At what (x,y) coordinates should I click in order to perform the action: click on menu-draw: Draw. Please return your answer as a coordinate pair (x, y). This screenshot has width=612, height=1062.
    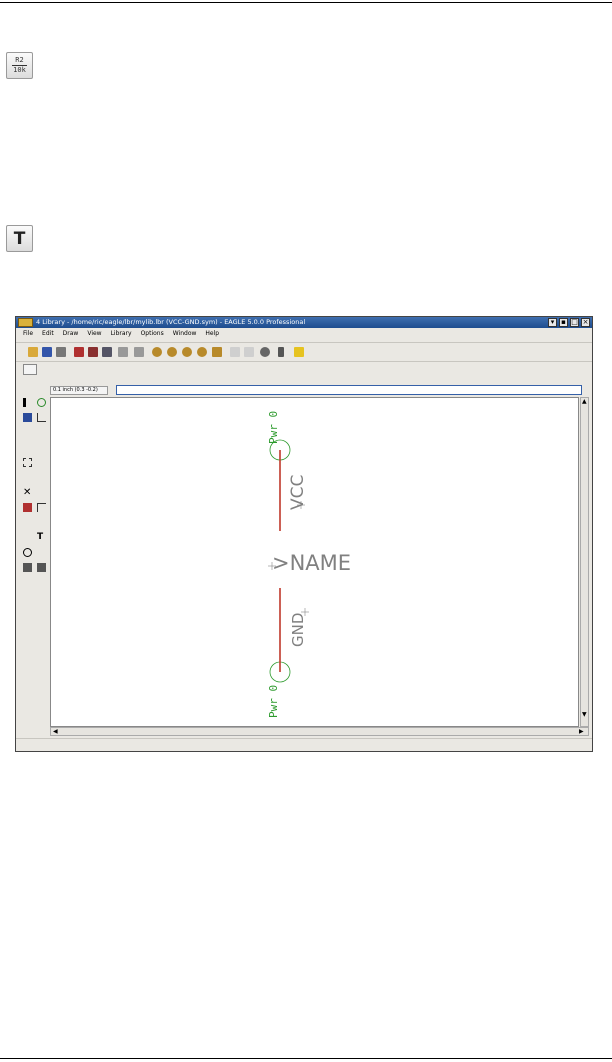
    Looking at the image, I should click on (71, 334).